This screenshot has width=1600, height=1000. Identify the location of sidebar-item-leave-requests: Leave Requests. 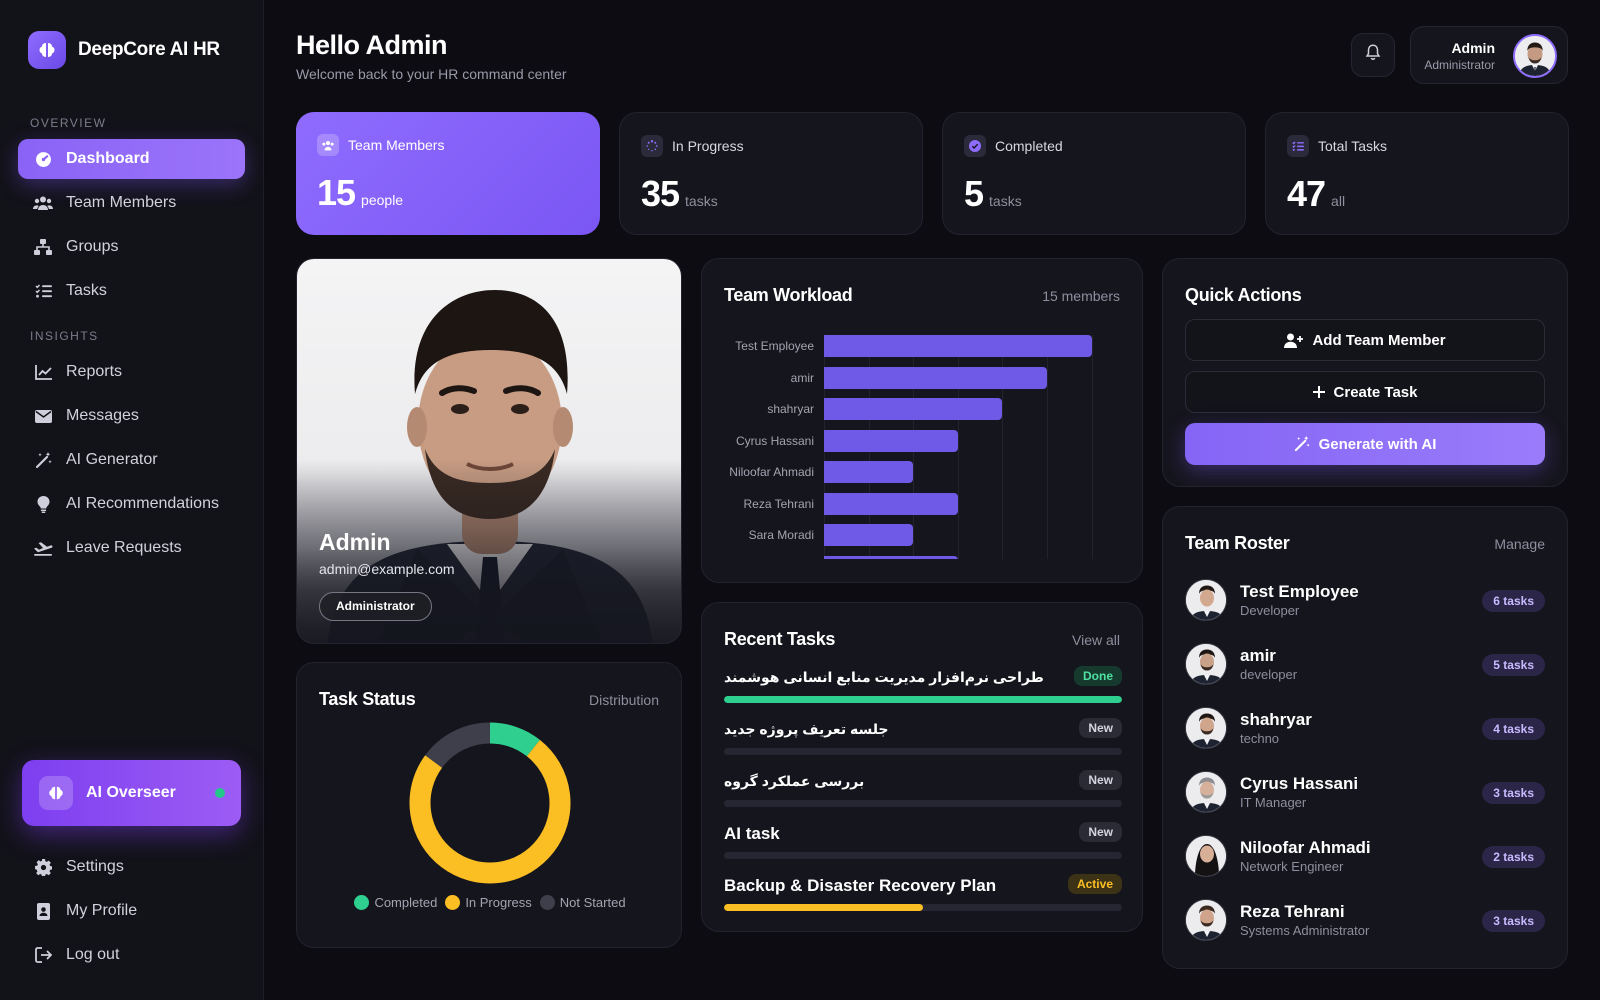
(131, 548).